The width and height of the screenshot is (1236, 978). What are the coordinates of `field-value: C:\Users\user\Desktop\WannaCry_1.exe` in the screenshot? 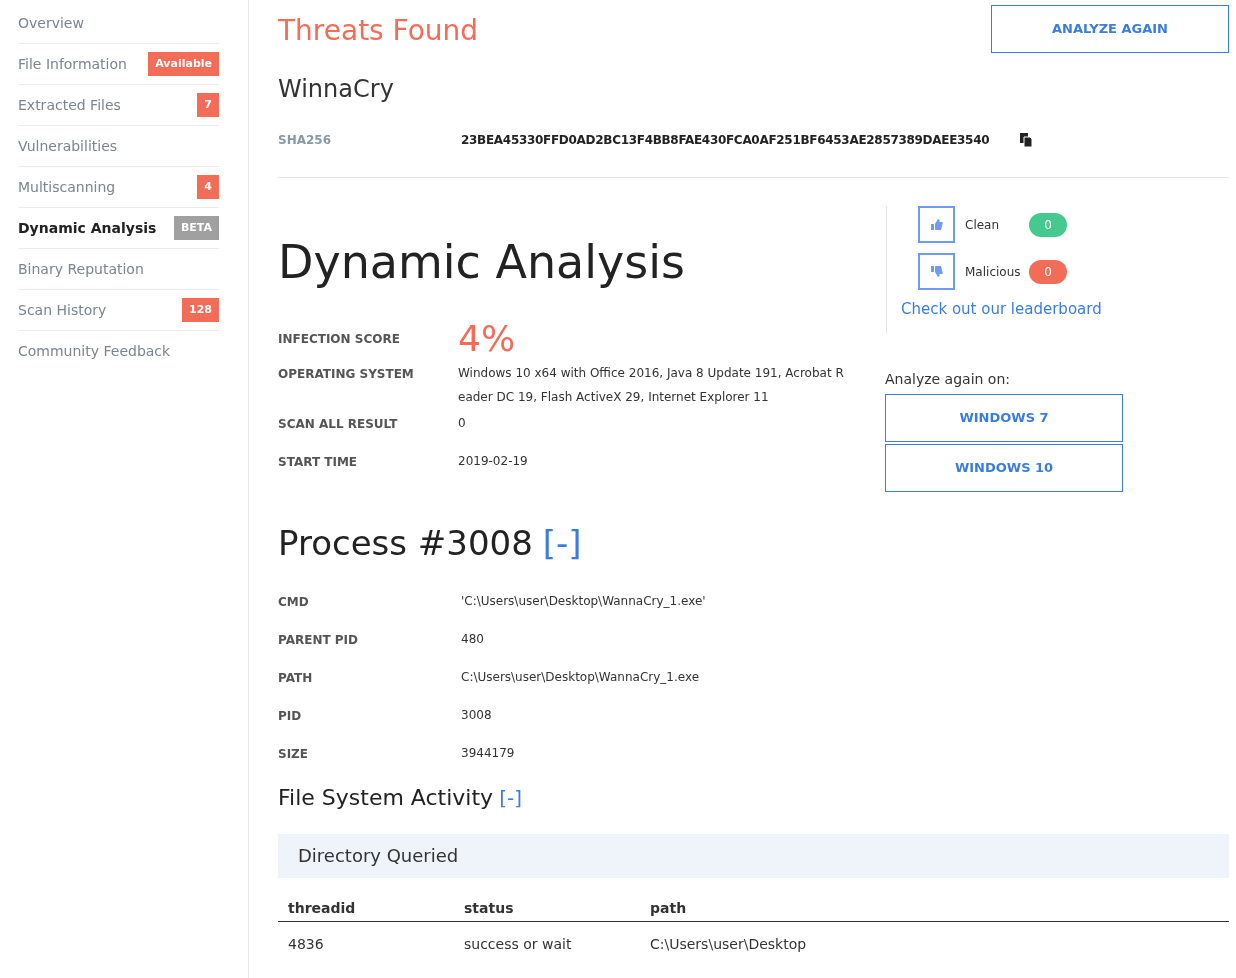 It's located at (580, 677).